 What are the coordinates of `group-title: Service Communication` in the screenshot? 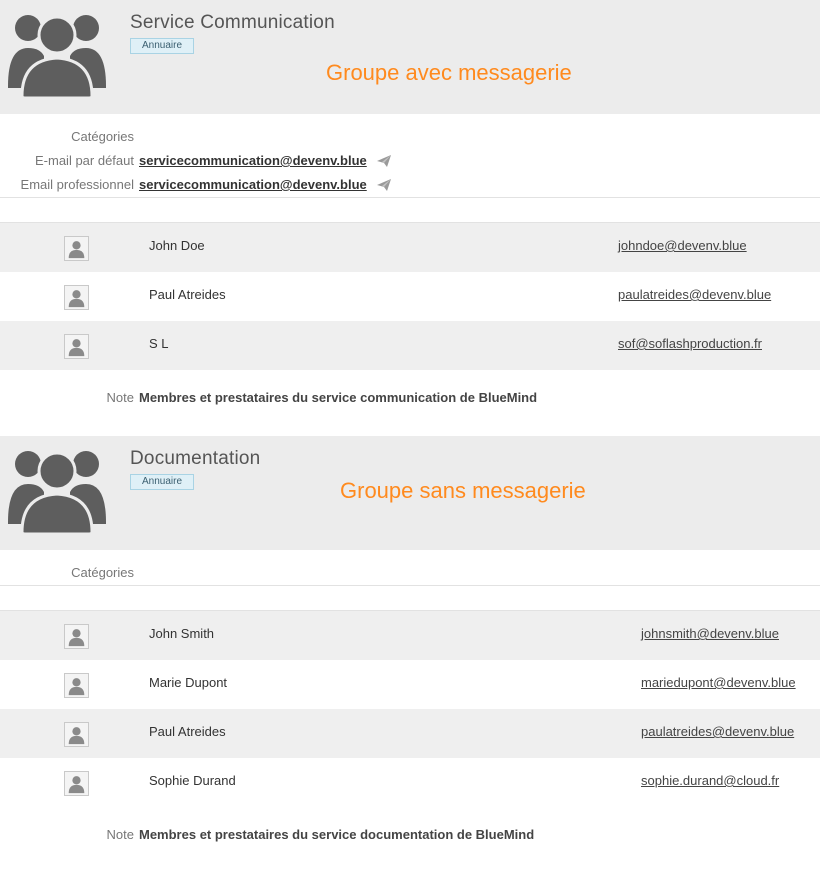 It's located at (232, 22).